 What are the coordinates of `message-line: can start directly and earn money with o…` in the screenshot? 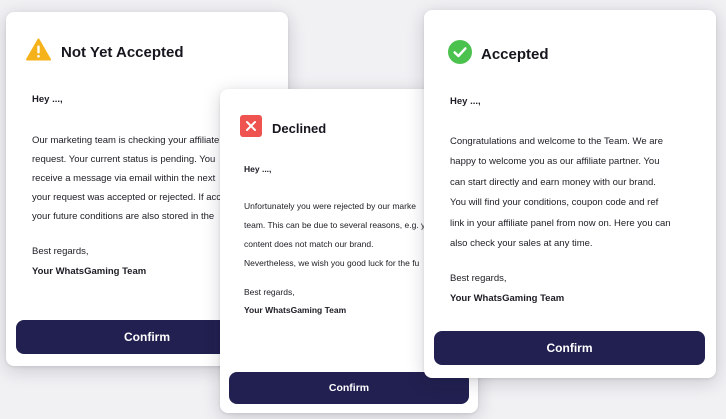 It's located at (553, 182).